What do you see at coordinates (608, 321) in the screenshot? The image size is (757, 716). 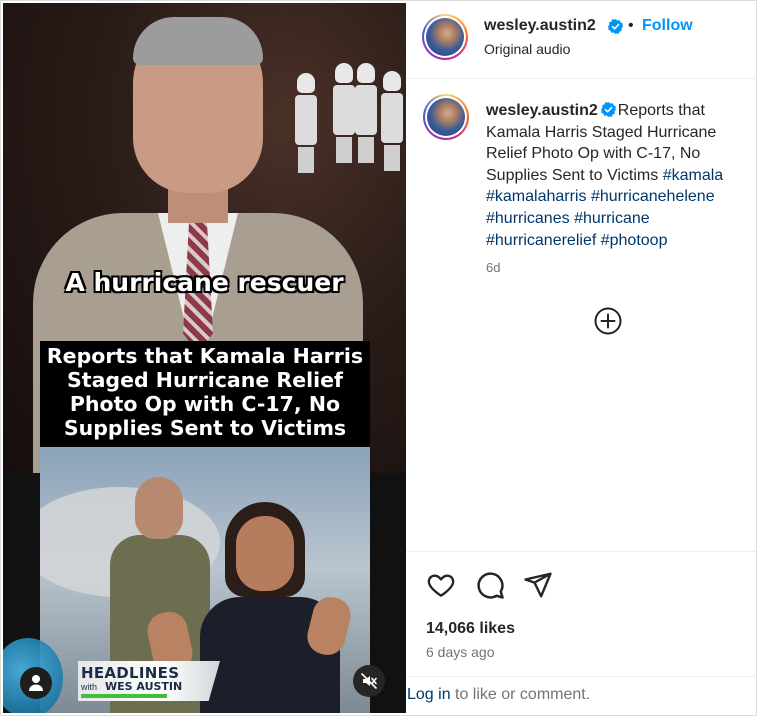 I see `add-circle-icon` at bounding box center [608, 321].